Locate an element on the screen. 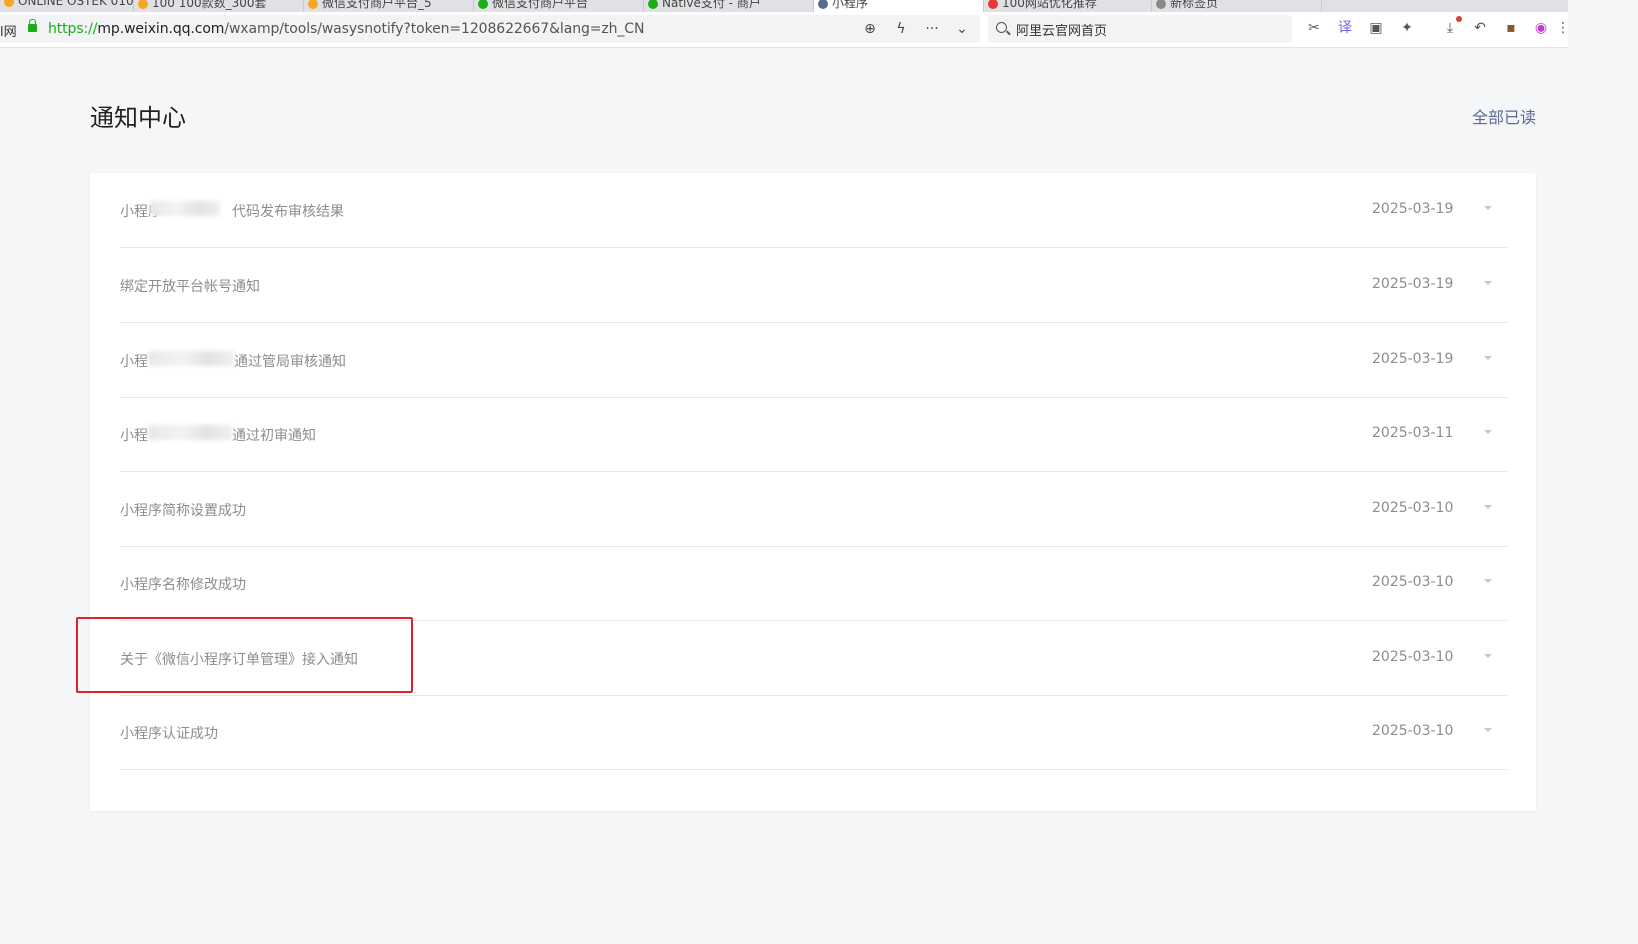  browser-tab-active: 小程序 is located at coordinates (899, 6).